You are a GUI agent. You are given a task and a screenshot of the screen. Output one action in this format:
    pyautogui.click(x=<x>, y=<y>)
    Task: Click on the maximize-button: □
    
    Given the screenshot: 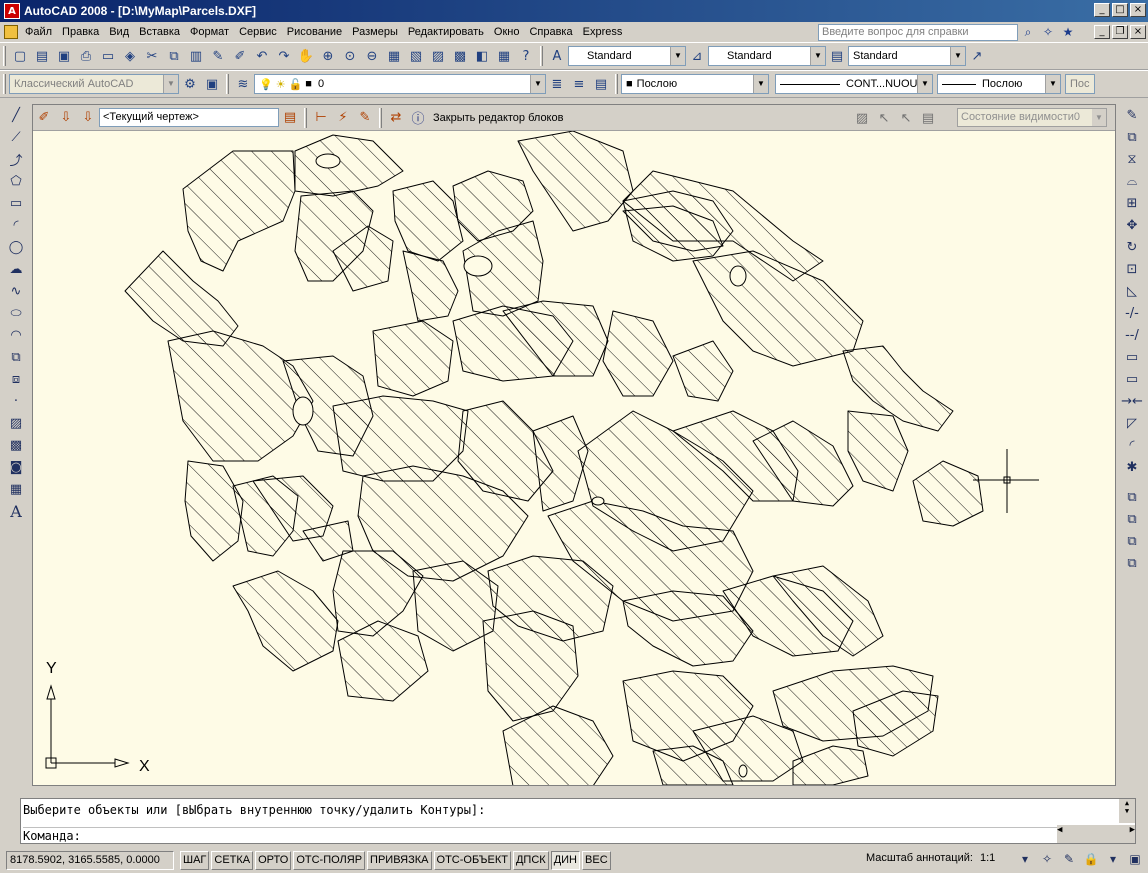 What is the action you would take?
    pyautogui.click(x=1120, y=10)
    